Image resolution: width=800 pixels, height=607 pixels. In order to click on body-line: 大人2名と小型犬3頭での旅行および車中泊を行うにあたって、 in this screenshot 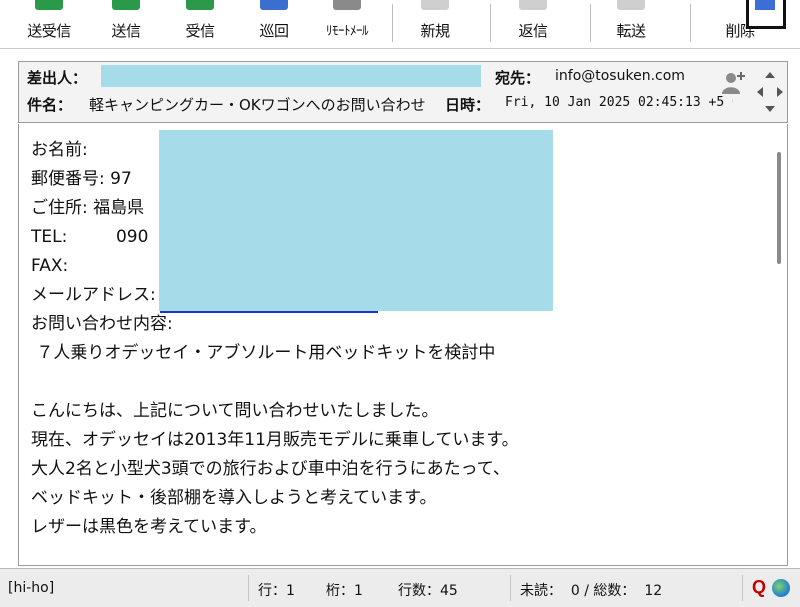, I will do `click(270, 469)`.